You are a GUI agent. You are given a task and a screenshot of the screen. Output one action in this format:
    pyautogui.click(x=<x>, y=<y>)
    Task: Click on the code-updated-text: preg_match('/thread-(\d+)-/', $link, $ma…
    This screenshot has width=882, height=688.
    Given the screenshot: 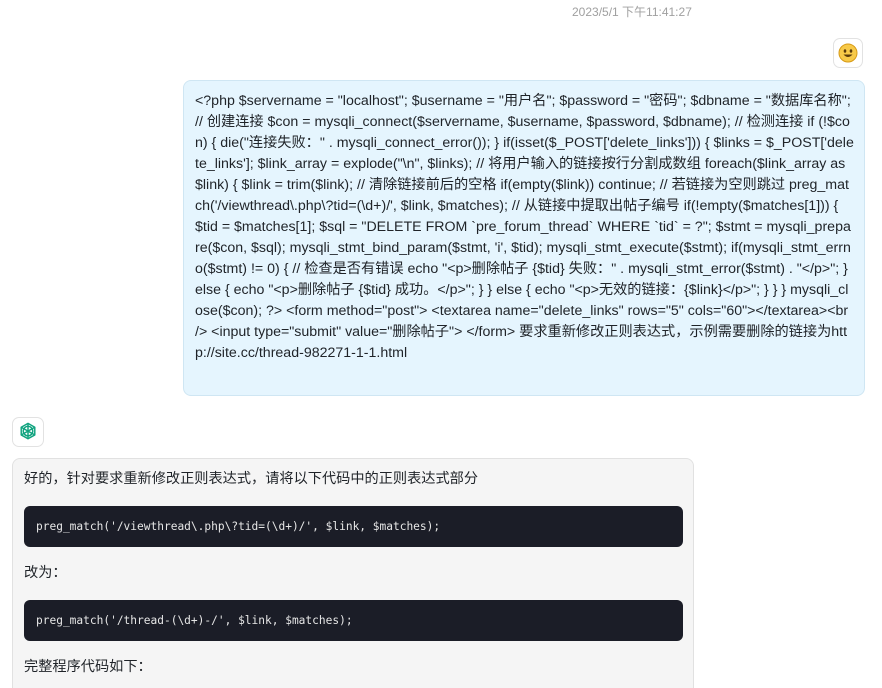 What is the action you would take?
    pyautogui.click(x=194, y=620)
    